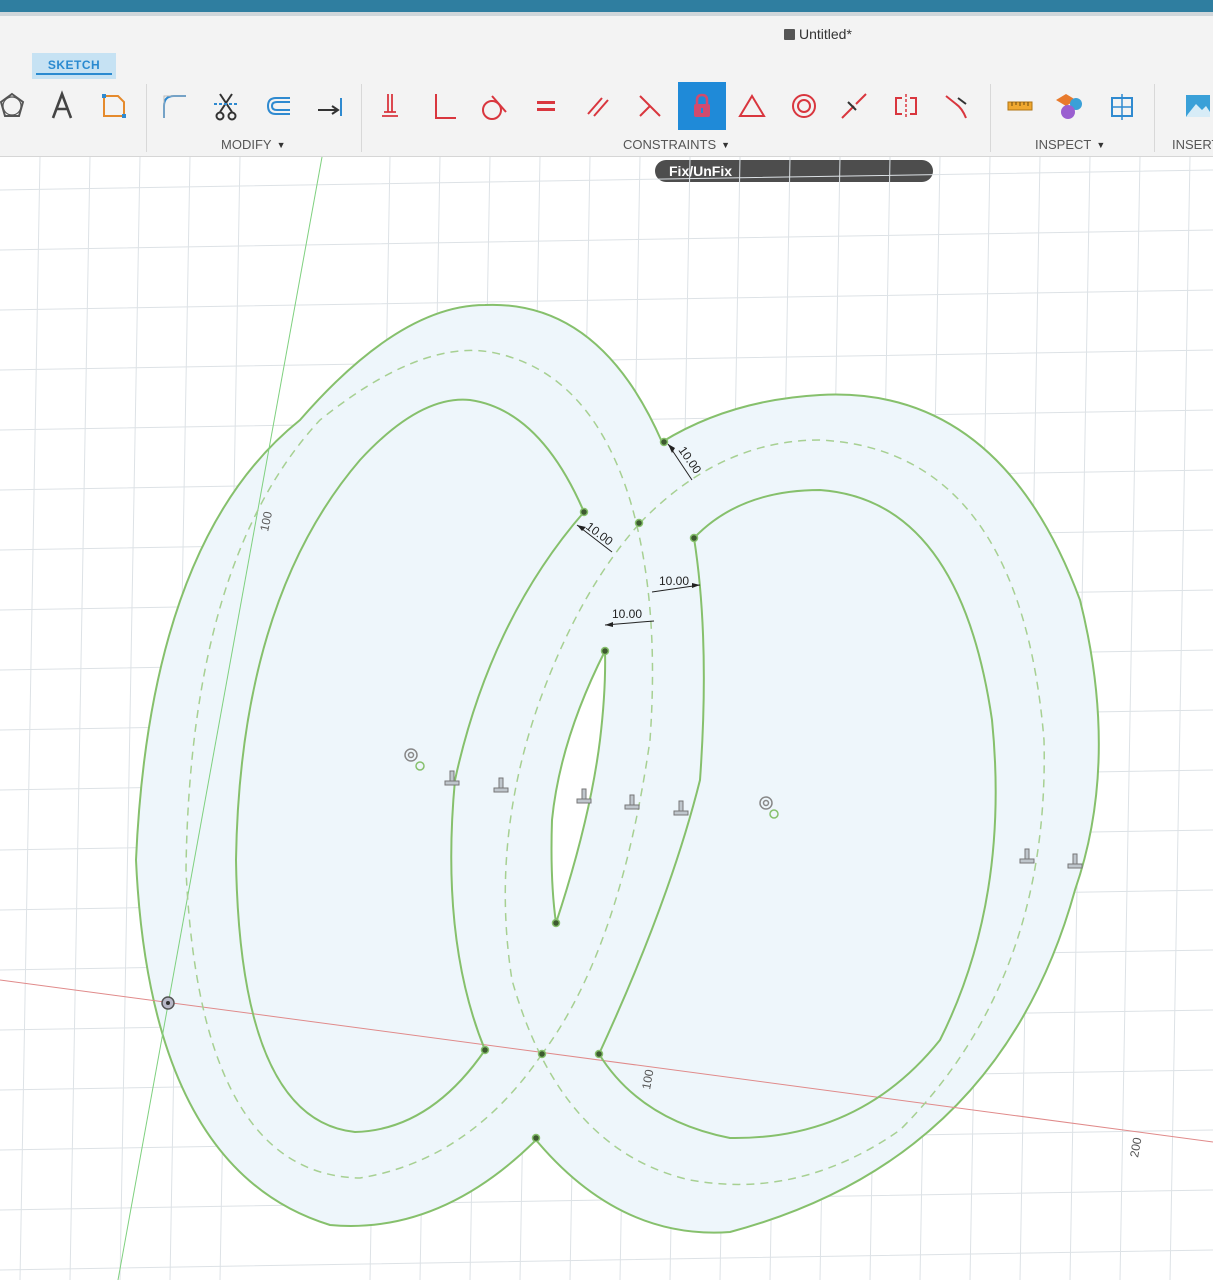  I want to click on text-icon, so click(62, 104).